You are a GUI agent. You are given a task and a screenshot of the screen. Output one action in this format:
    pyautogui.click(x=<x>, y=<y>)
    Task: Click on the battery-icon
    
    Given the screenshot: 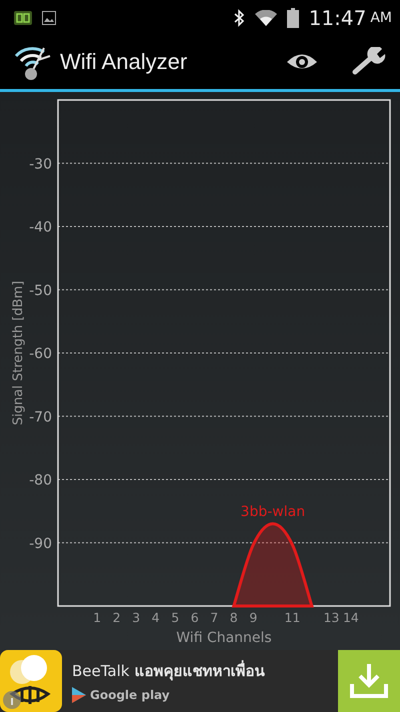 What is the action you would take?
    pyautogui.click(x=292, y=18)
    